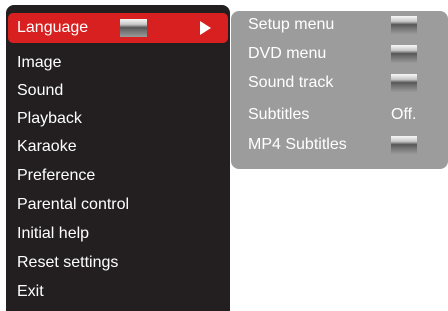  I want to click on menu-item-label: Image, so click(39, 62).